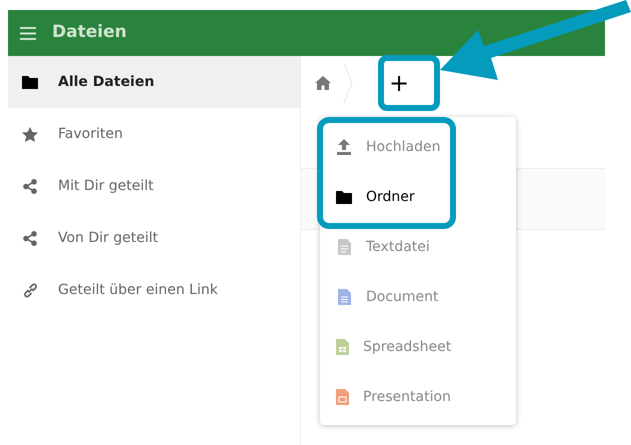  Describe the element at coordinates (30, 134) in the screenshot. I see `star-icon` at that location.